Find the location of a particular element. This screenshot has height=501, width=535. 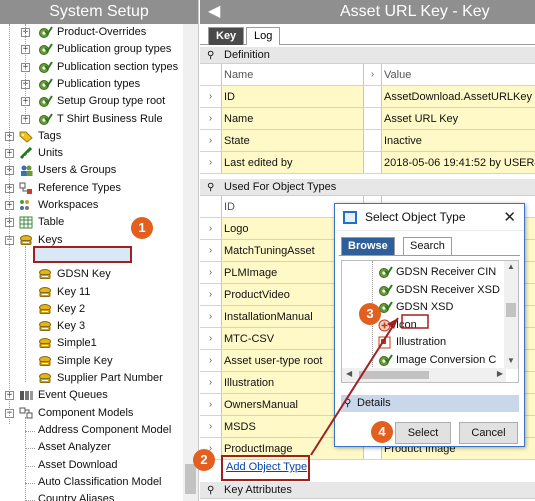

definition-section-header: ⚲ Definition is located at coordinates (367, 55).